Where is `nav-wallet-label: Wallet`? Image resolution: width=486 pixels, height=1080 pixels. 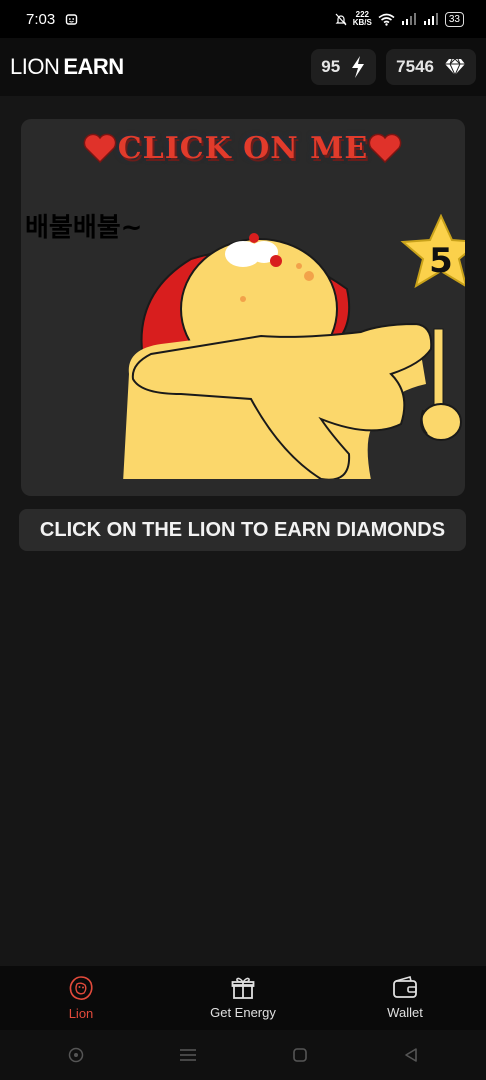 nav-wallet-label: Wallet is located at coordinates (405, 1012).